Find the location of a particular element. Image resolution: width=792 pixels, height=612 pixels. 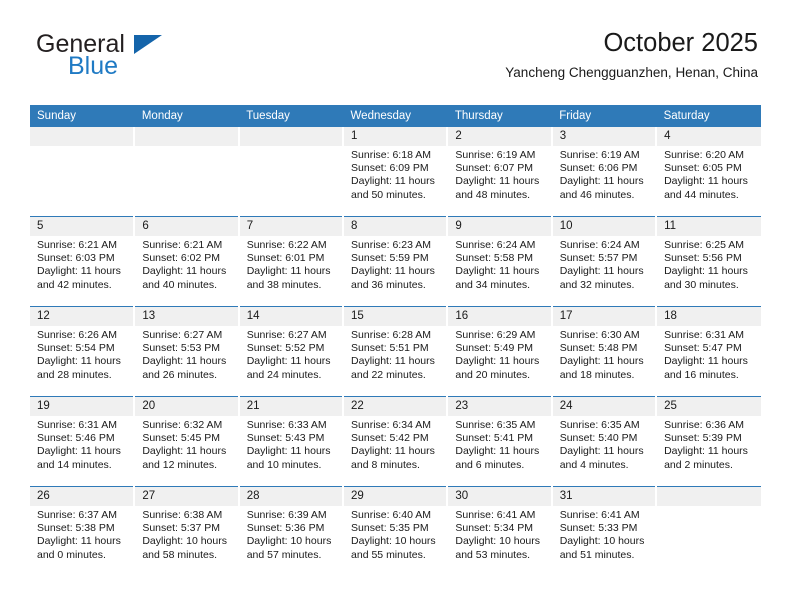

sunset-text: Sunset: 6:05 PM is located at coordinates (703, 168).